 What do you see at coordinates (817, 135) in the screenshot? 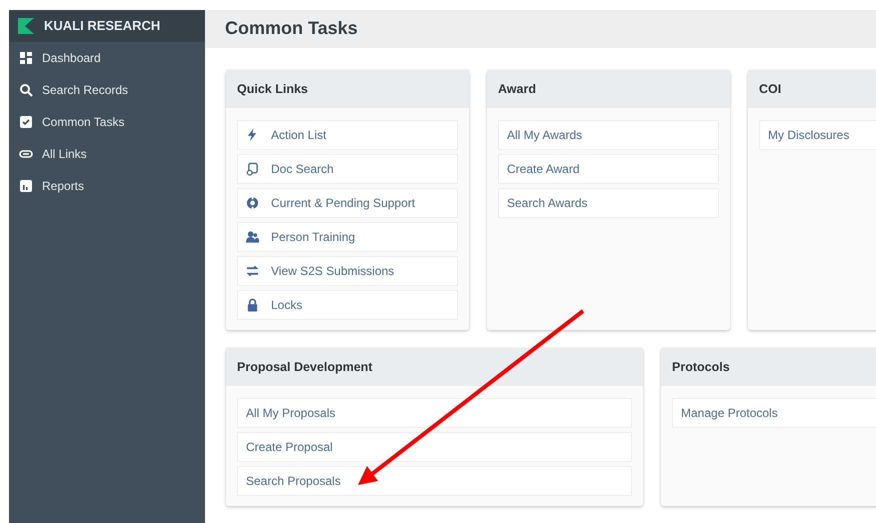
I see `task-link: My Disclosures` at bounding box center [817, 135].